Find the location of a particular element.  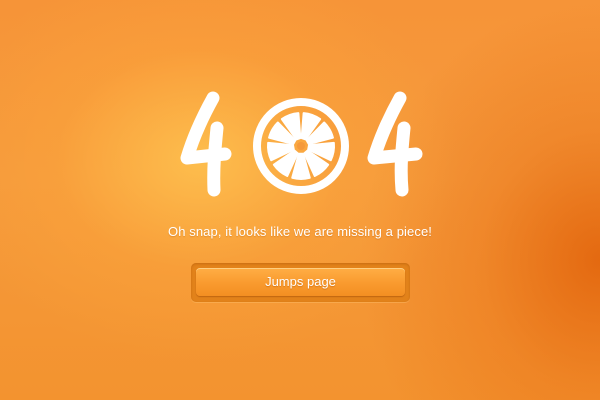

digit-four-left is located at coordinates (208, 144).